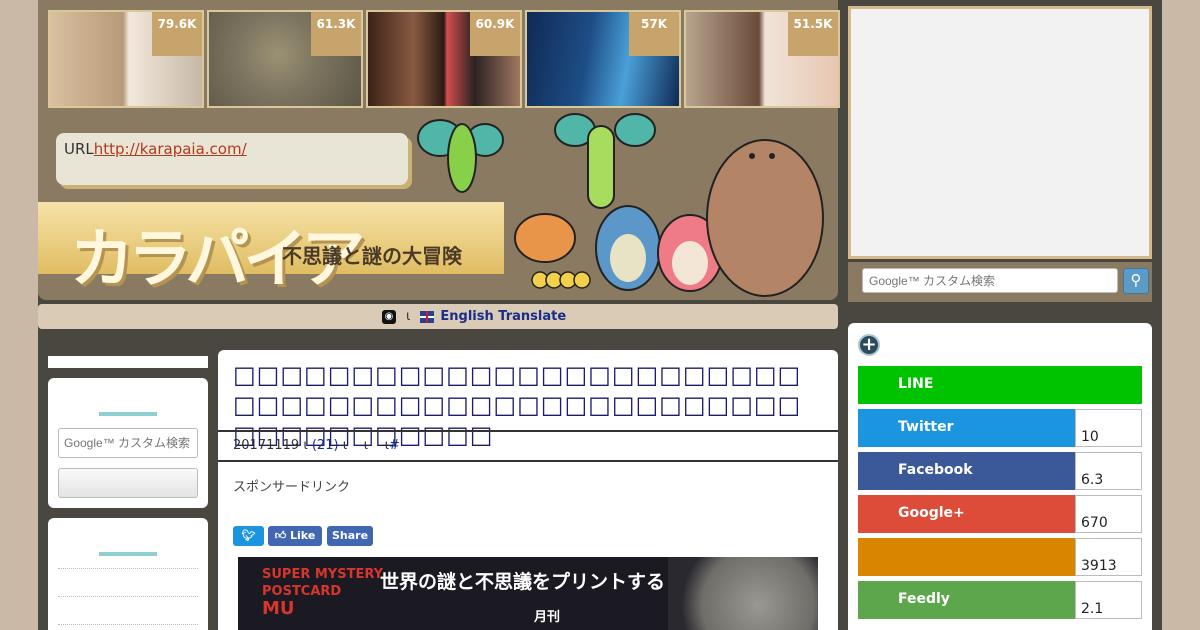 This screenshot has height=630, width=1200. What do you see at coordinates (762, 59) in the screenshot?
I see `popular-thumbnail-5: 51.5K` at bounding box center [762, 59].